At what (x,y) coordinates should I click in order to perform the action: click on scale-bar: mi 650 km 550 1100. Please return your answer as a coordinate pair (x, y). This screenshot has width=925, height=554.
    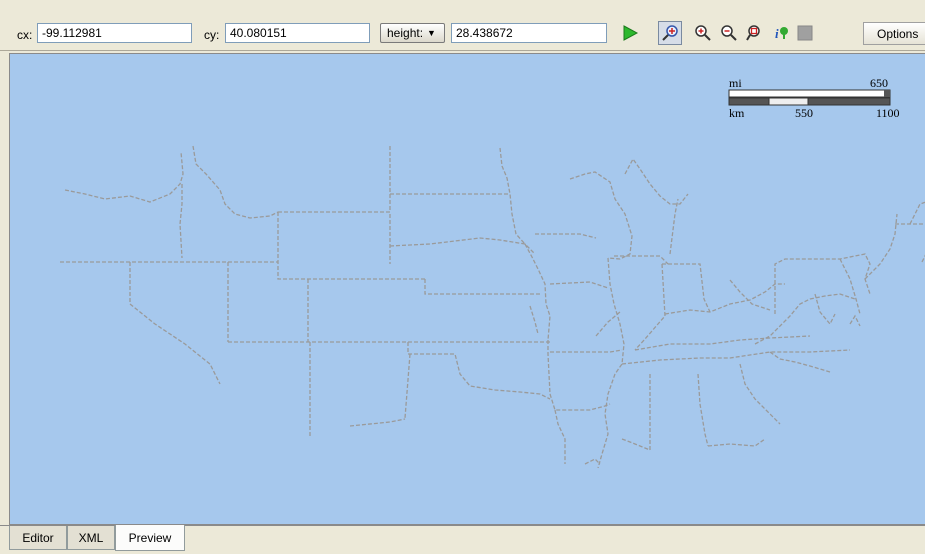
    Looking at the image, I should click on (814, 98).